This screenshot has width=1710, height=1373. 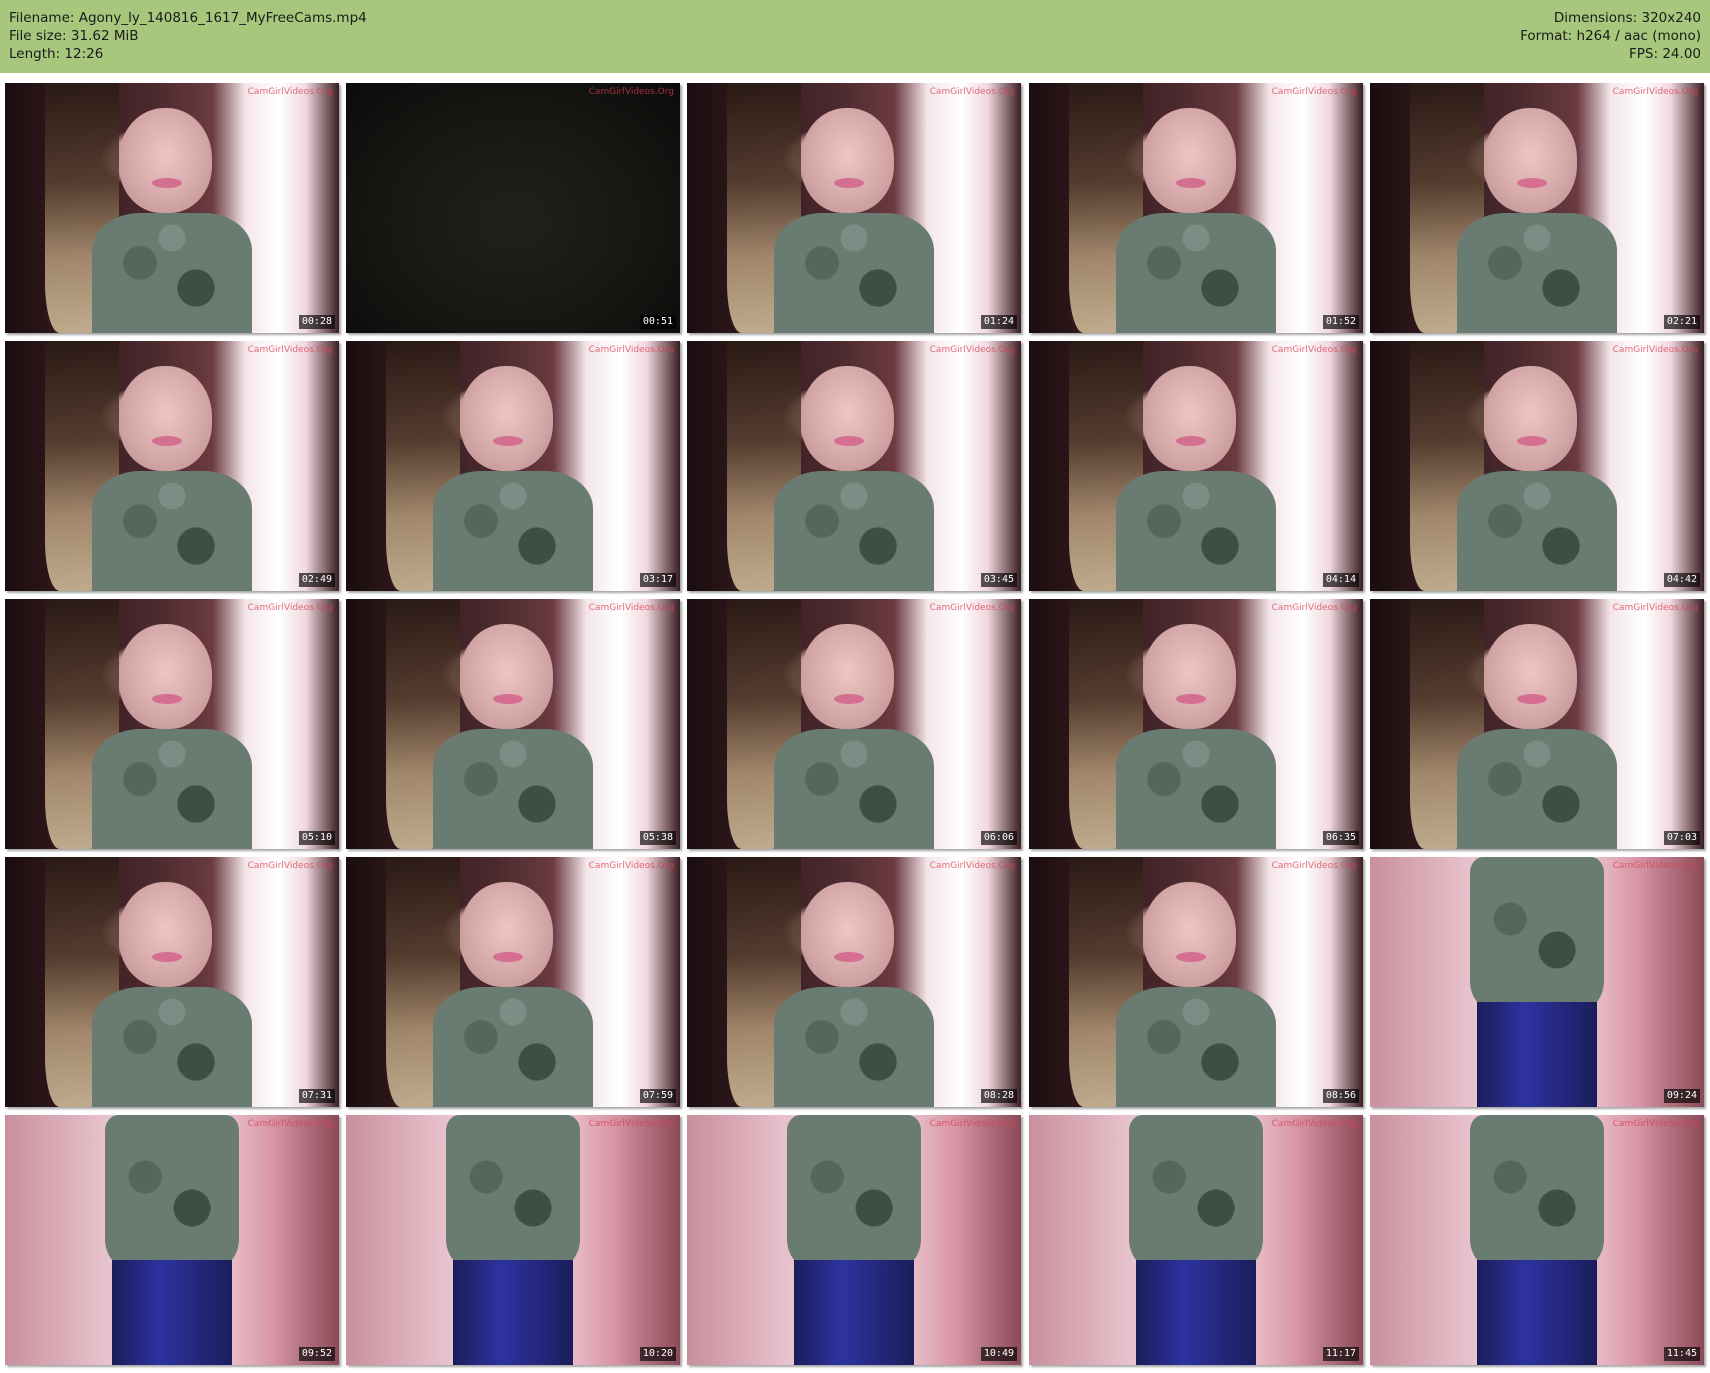 I want to click on thumbnail: CamGirlVideos.Org 07:03, so click(x=1537, y=724).